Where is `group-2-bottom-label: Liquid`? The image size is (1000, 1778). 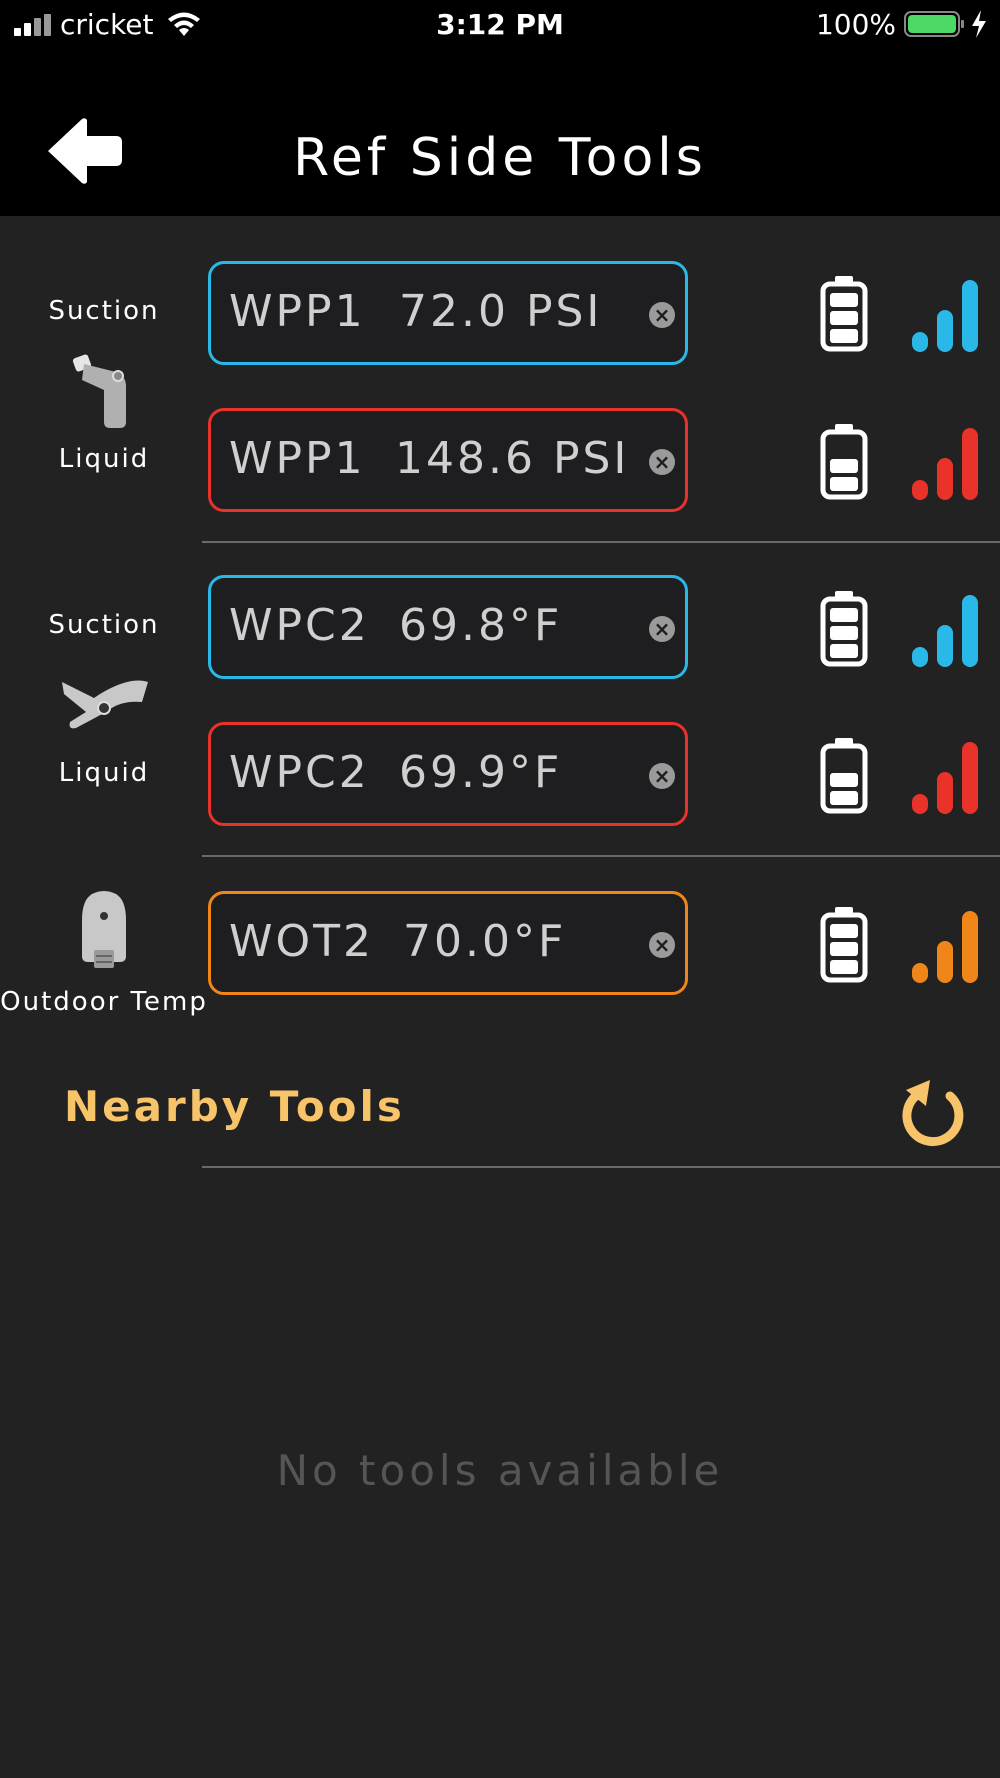 group-2-bottom-label: Liquid is located at coordinates (104, 773).